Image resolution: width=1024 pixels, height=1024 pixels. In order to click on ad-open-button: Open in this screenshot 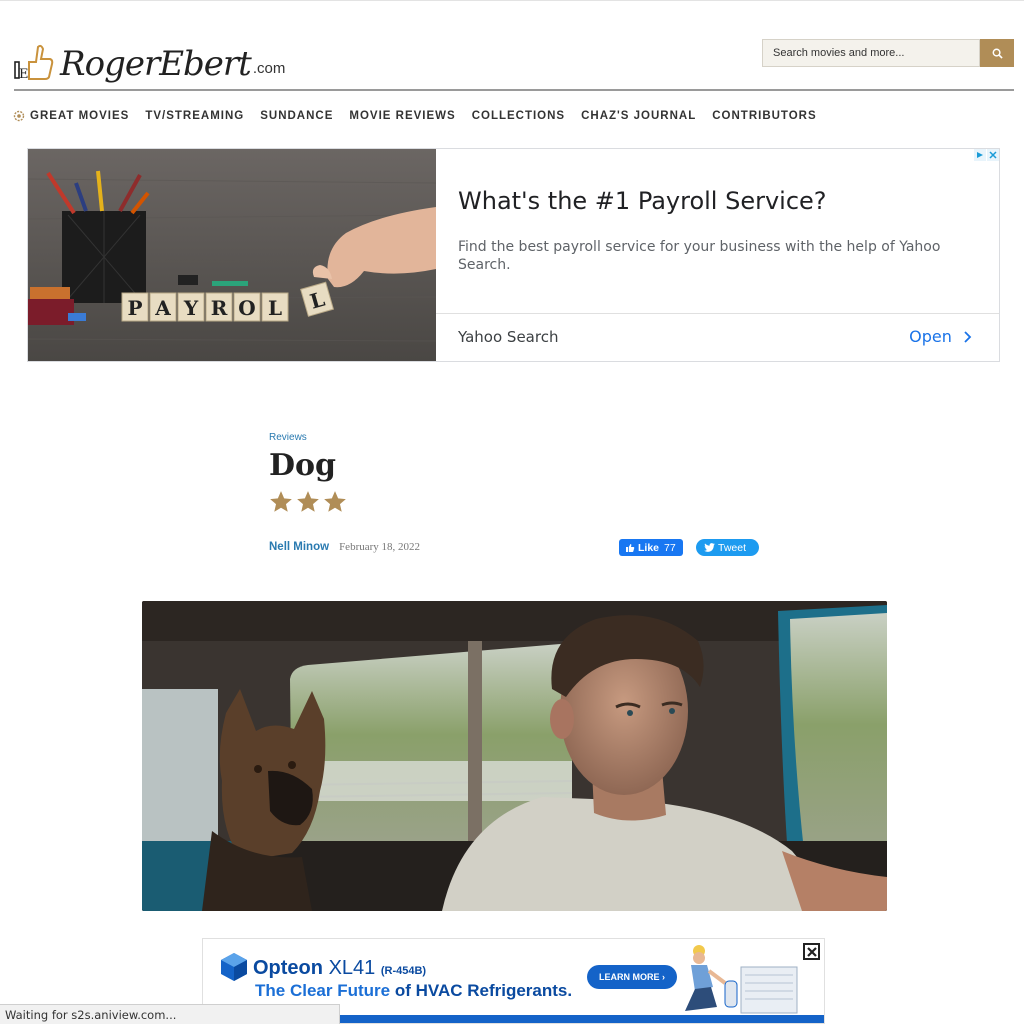, I will do `click(941, 336)`.